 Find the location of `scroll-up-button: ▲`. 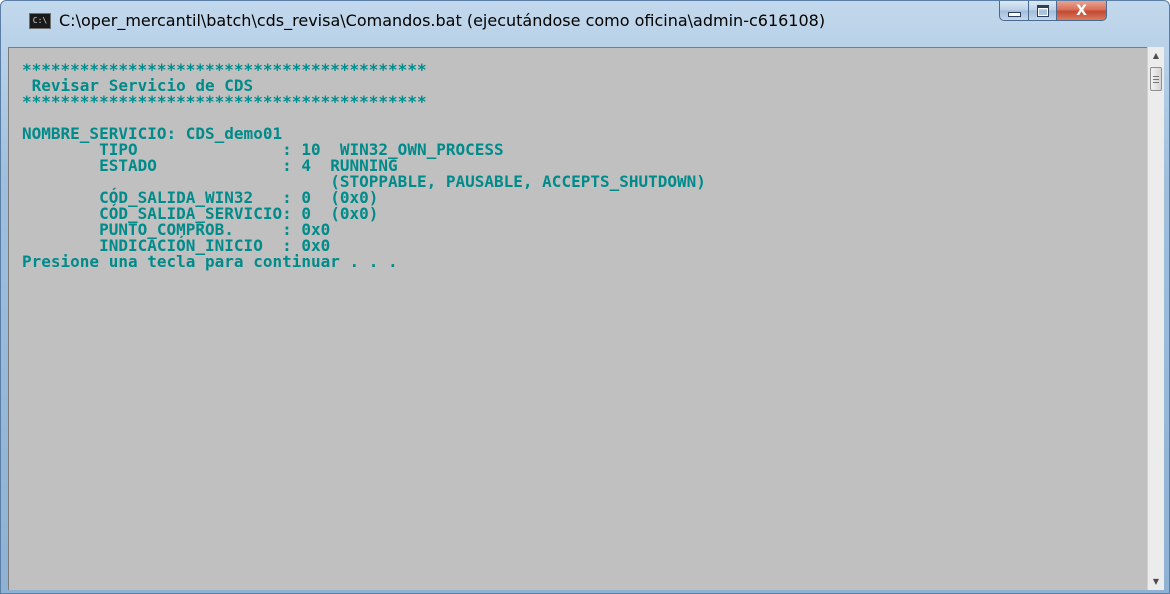

scroll-up-button: ▲ is located at coordinates (1156, 55).